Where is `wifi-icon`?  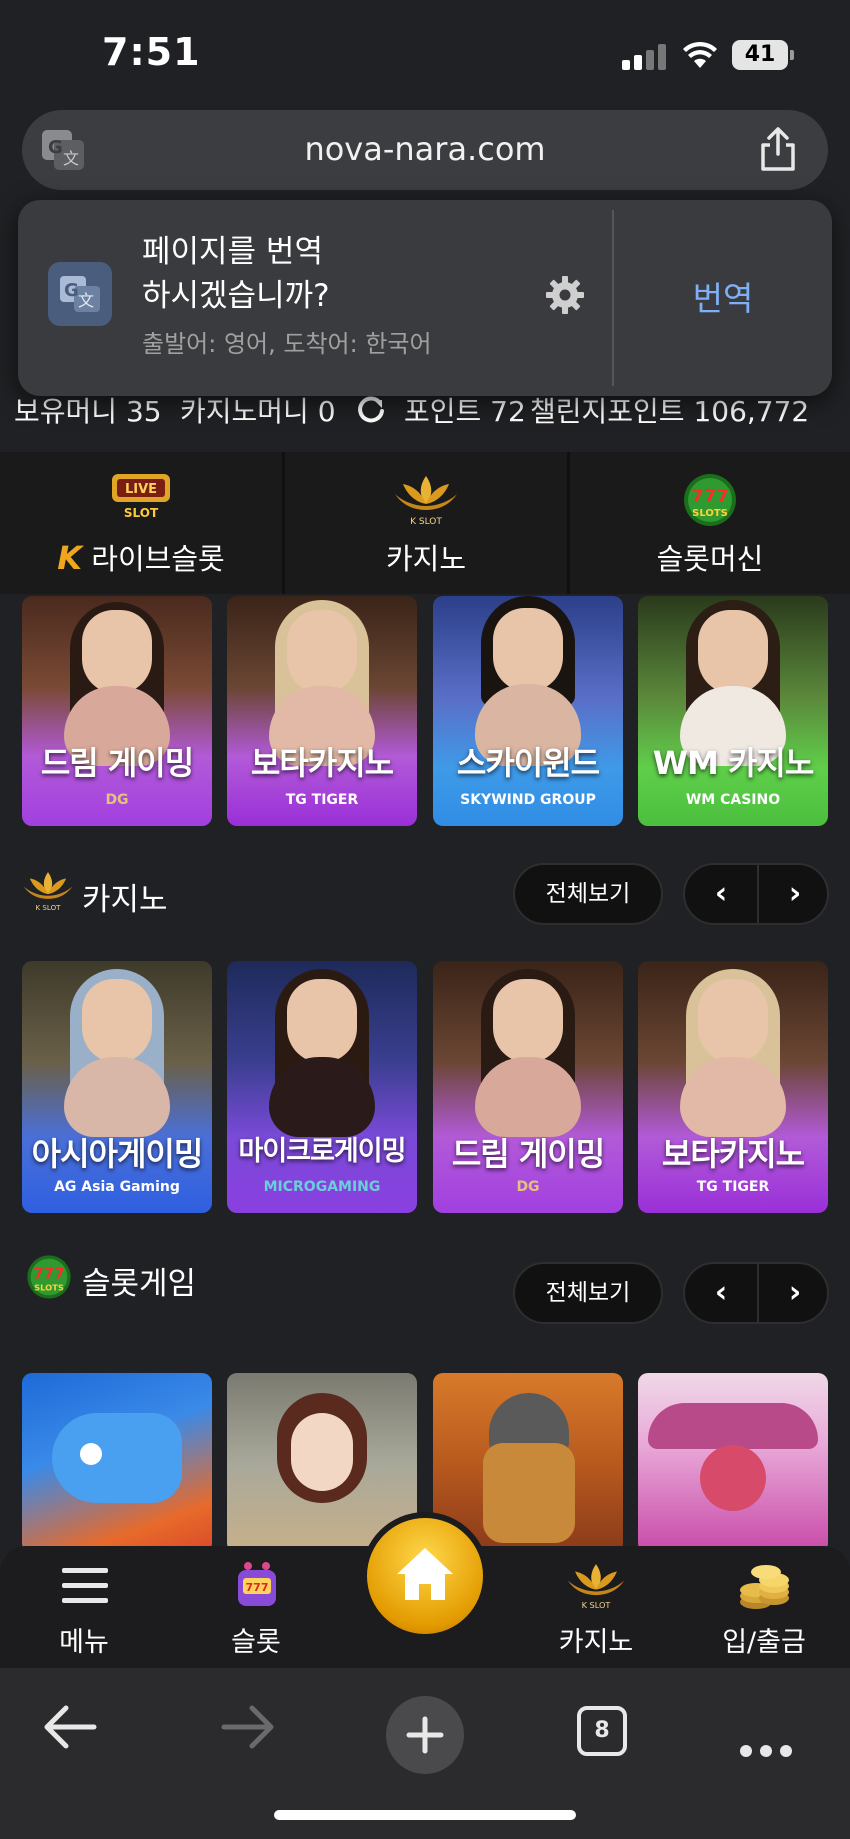
wifi-icon is located at coordinates (700, 54).